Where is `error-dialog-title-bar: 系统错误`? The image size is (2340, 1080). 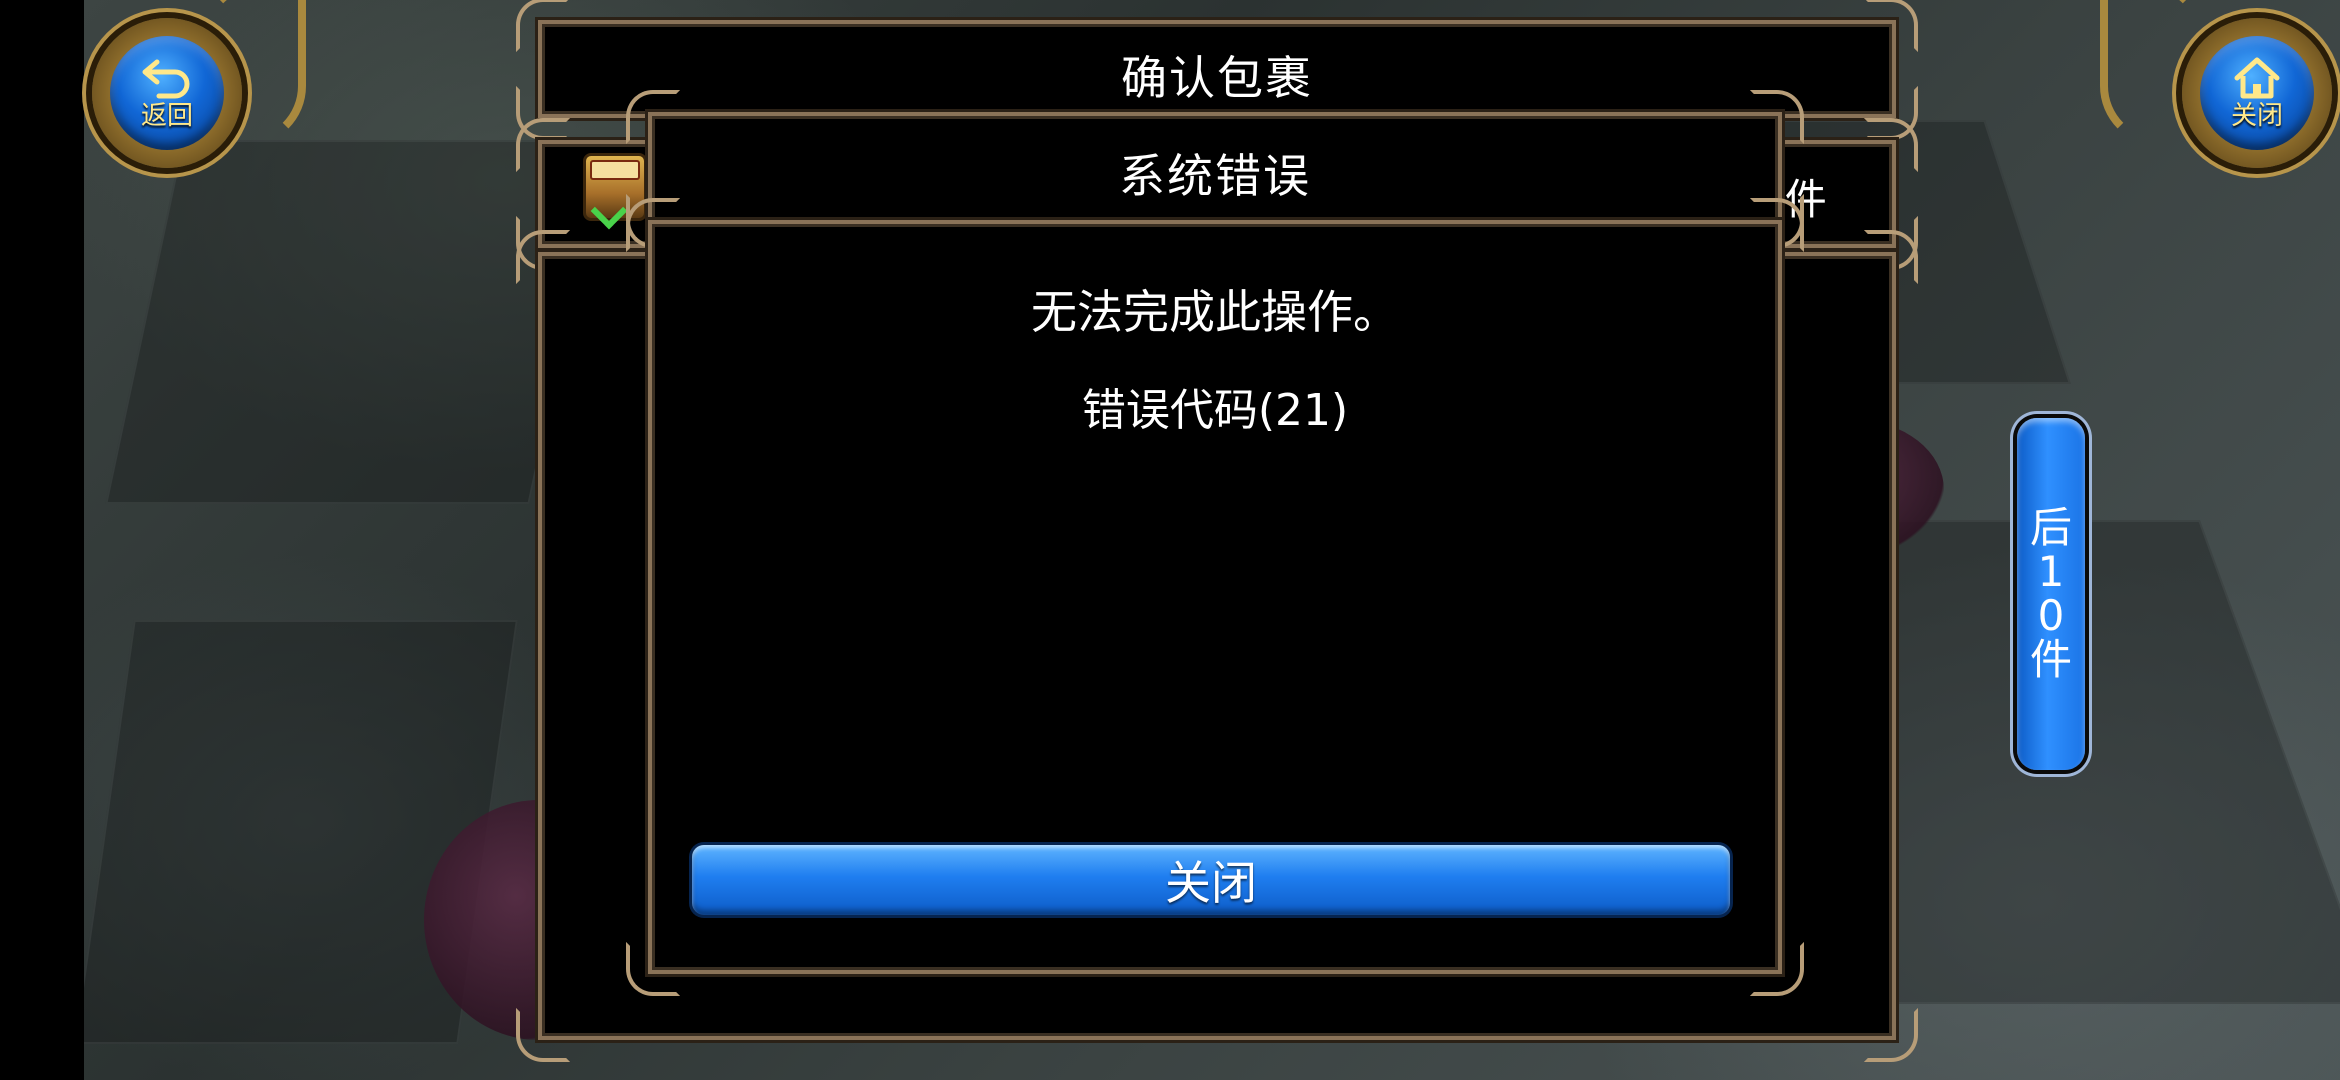
error-dialog-title-bar: 系统错误 is located at coordinates (1215, 169).